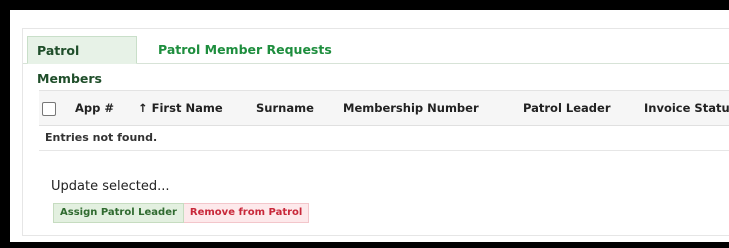 Image resolution: width=729 pixels, height=248 pixels. I want to click on bulk-action-group: Assign Patrol Leader Remove from Patrol, so click(181, 213).